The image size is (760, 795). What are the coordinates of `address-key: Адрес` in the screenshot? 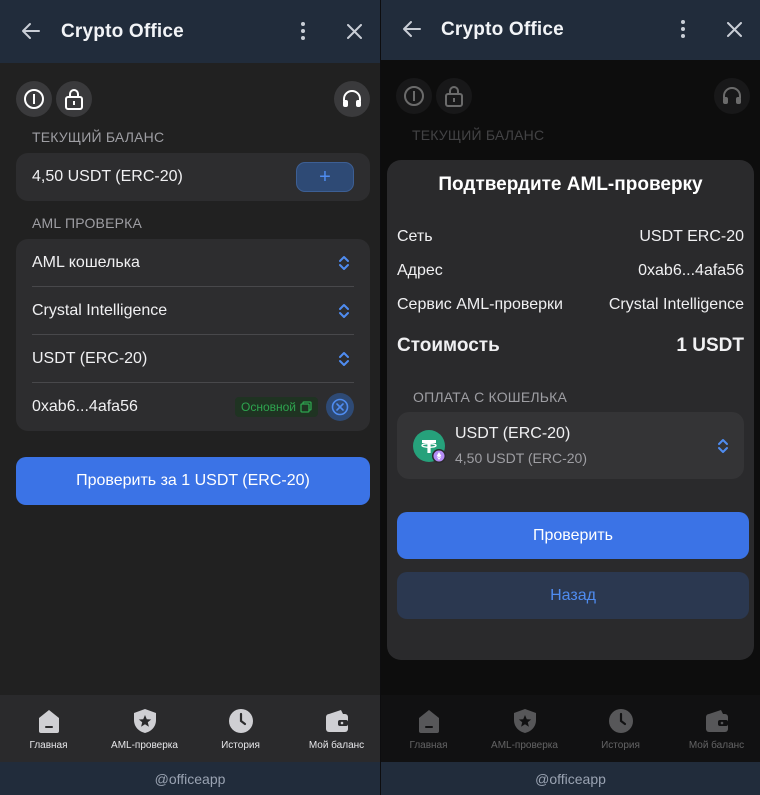 It's located at (420, 270).